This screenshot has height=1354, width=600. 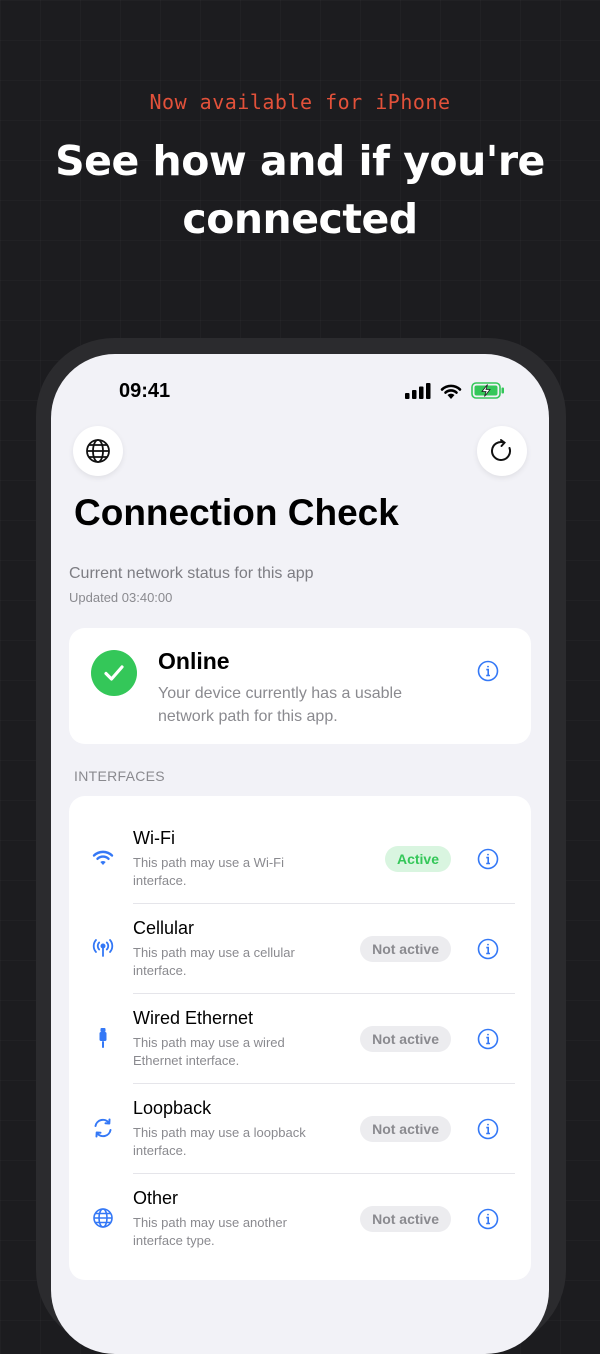 I want to click on status-info-icon, so click(x=488, y=671).